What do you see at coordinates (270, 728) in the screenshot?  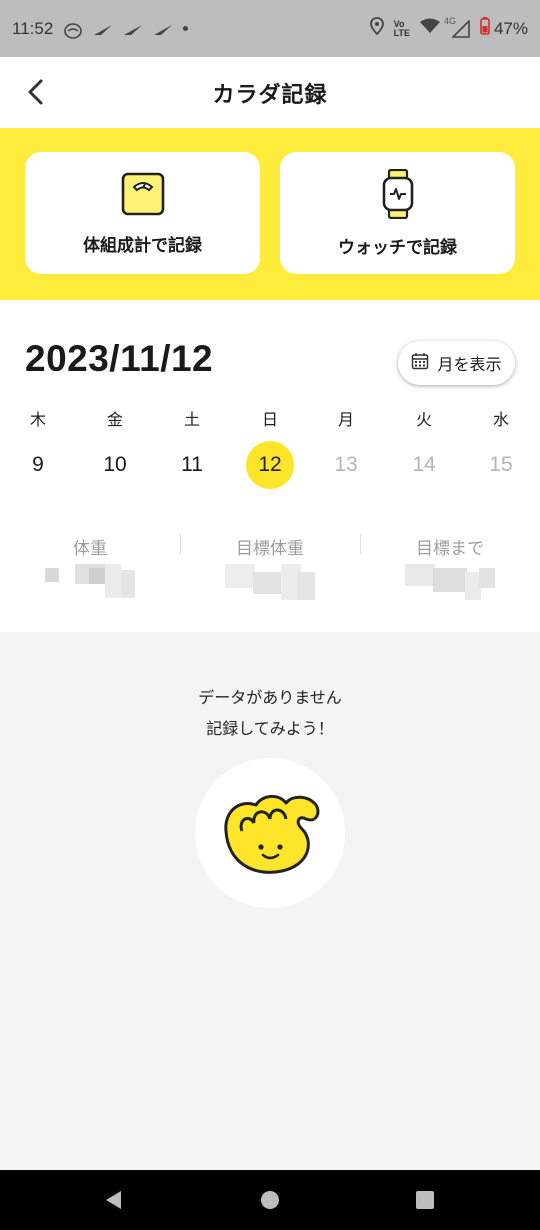 I see `empty-message-line2: 記録してみよう！` at bounding box center [270, 728].